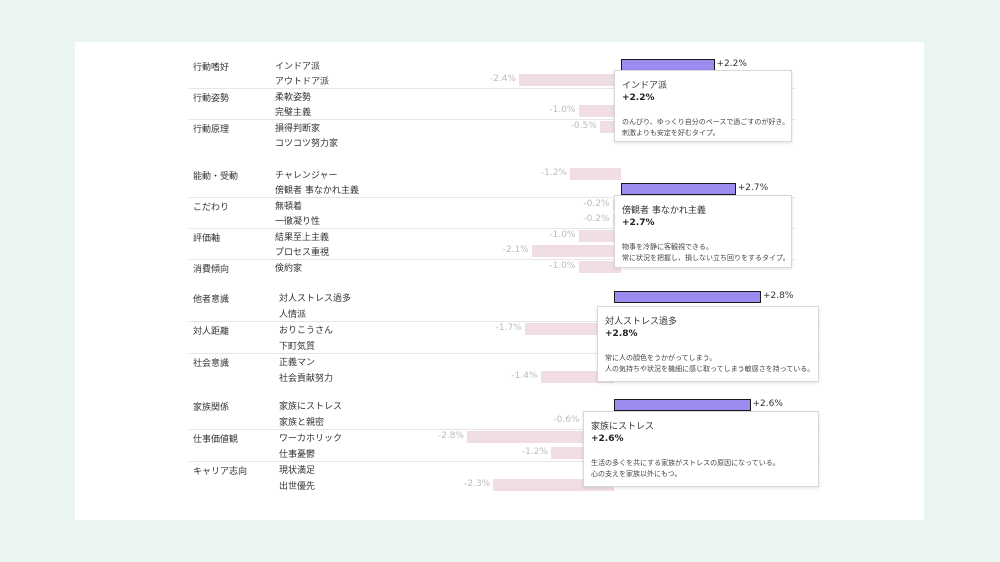  What do you see at coordinates (701, 469) in the screenshot?
I see `tooltip-description: 生活の多くを共にする家族がストレスの原因になっている。 心の支えを家族以外にもつ。` at bounding box center [701, 469].